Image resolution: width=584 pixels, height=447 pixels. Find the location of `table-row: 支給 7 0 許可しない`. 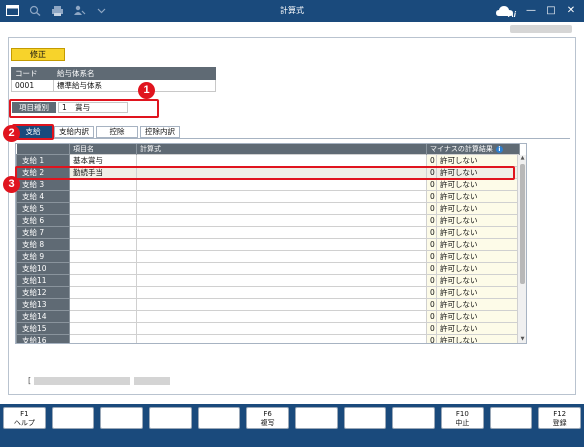

table-row: 支給 7 0 許可しない is located at coordinates (268, 232).